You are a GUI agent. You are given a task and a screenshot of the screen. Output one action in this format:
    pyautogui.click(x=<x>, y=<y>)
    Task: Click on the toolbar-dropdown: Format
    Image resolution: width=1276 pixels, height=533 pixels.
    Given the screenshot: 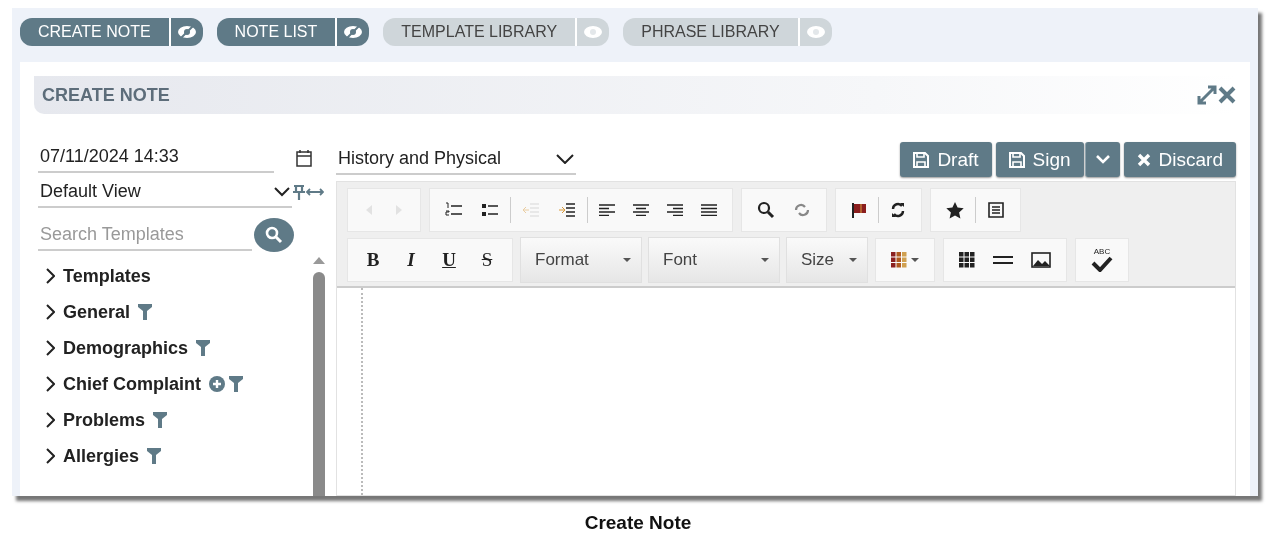 What is the action you would take?
    pyautogui.click(x=581, y=260)
    